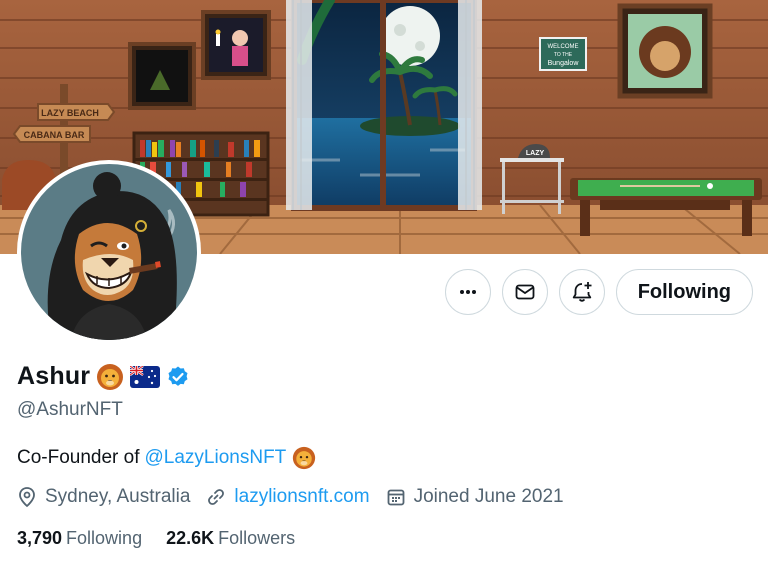 This screenshot has width=768, height=564. Describe the element at coordinates (104, 538) in the screenshot. I see `following-label: Following` at that location.